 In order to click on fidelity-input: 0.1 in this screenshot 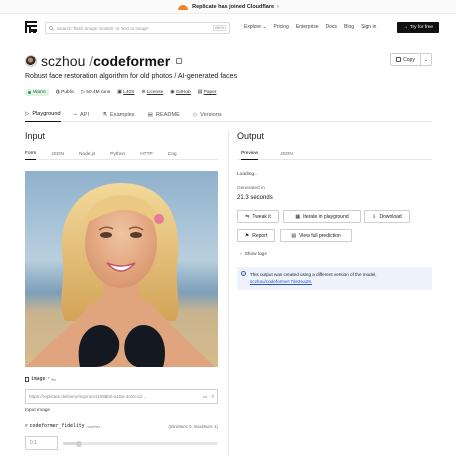, I will do `click(41, 443)`.